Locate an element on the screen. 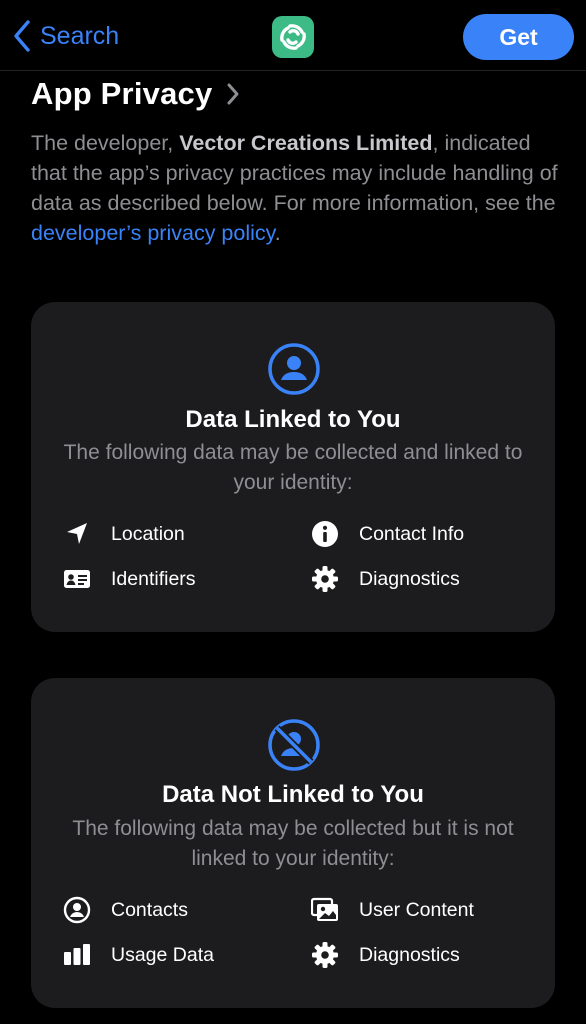 The width and height of the screenshot is (586, 1024). data-item-identifiers: Identifiers is located at coordinates (129, 579).